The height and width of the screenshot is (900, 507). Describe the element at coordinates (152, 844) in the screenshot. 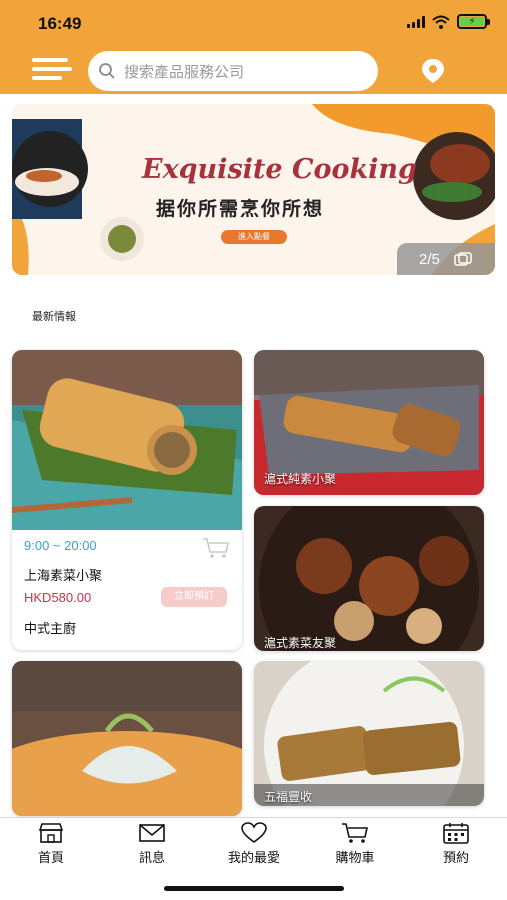

I see `tab-messages: 訊息` at that location.